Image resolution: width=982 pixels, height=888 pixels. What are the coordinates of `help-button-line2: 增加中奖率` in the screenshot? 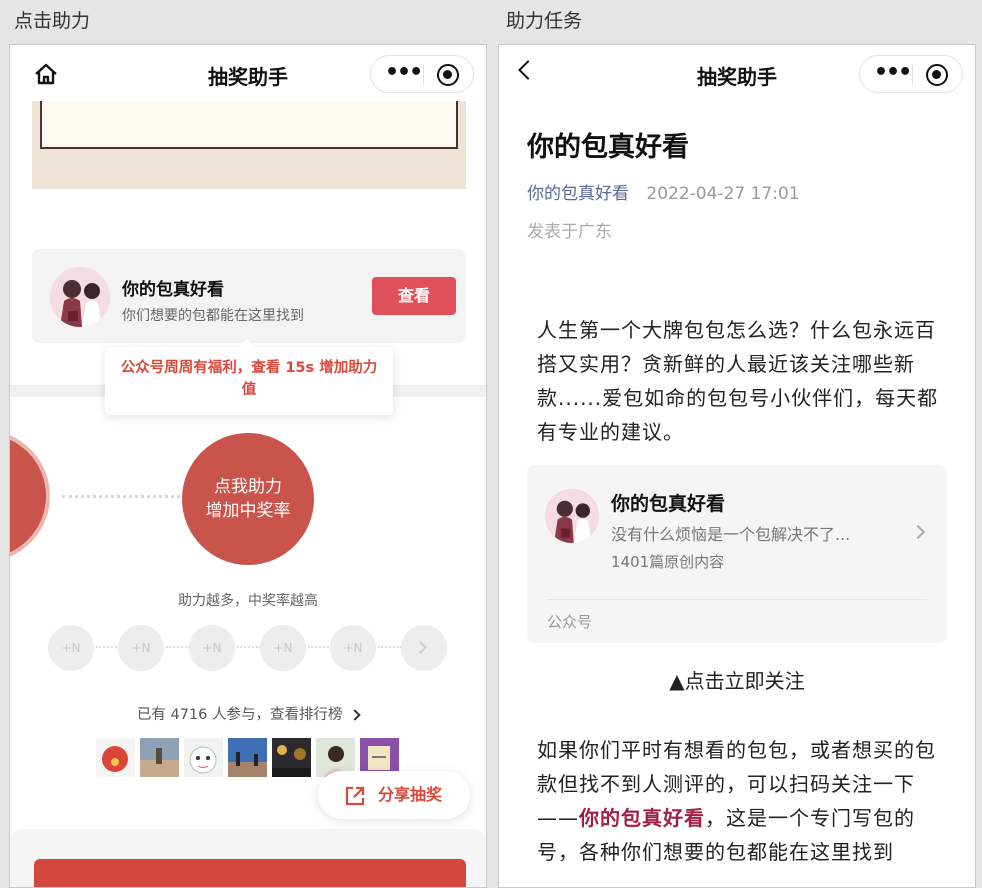 It's located at (248, 511).